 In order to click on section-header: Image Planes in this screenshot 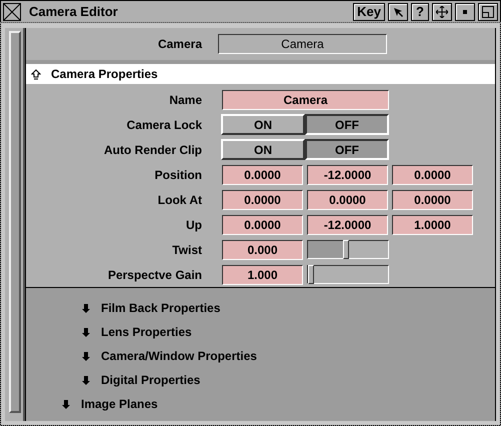, I will do `click(119, 404)`.